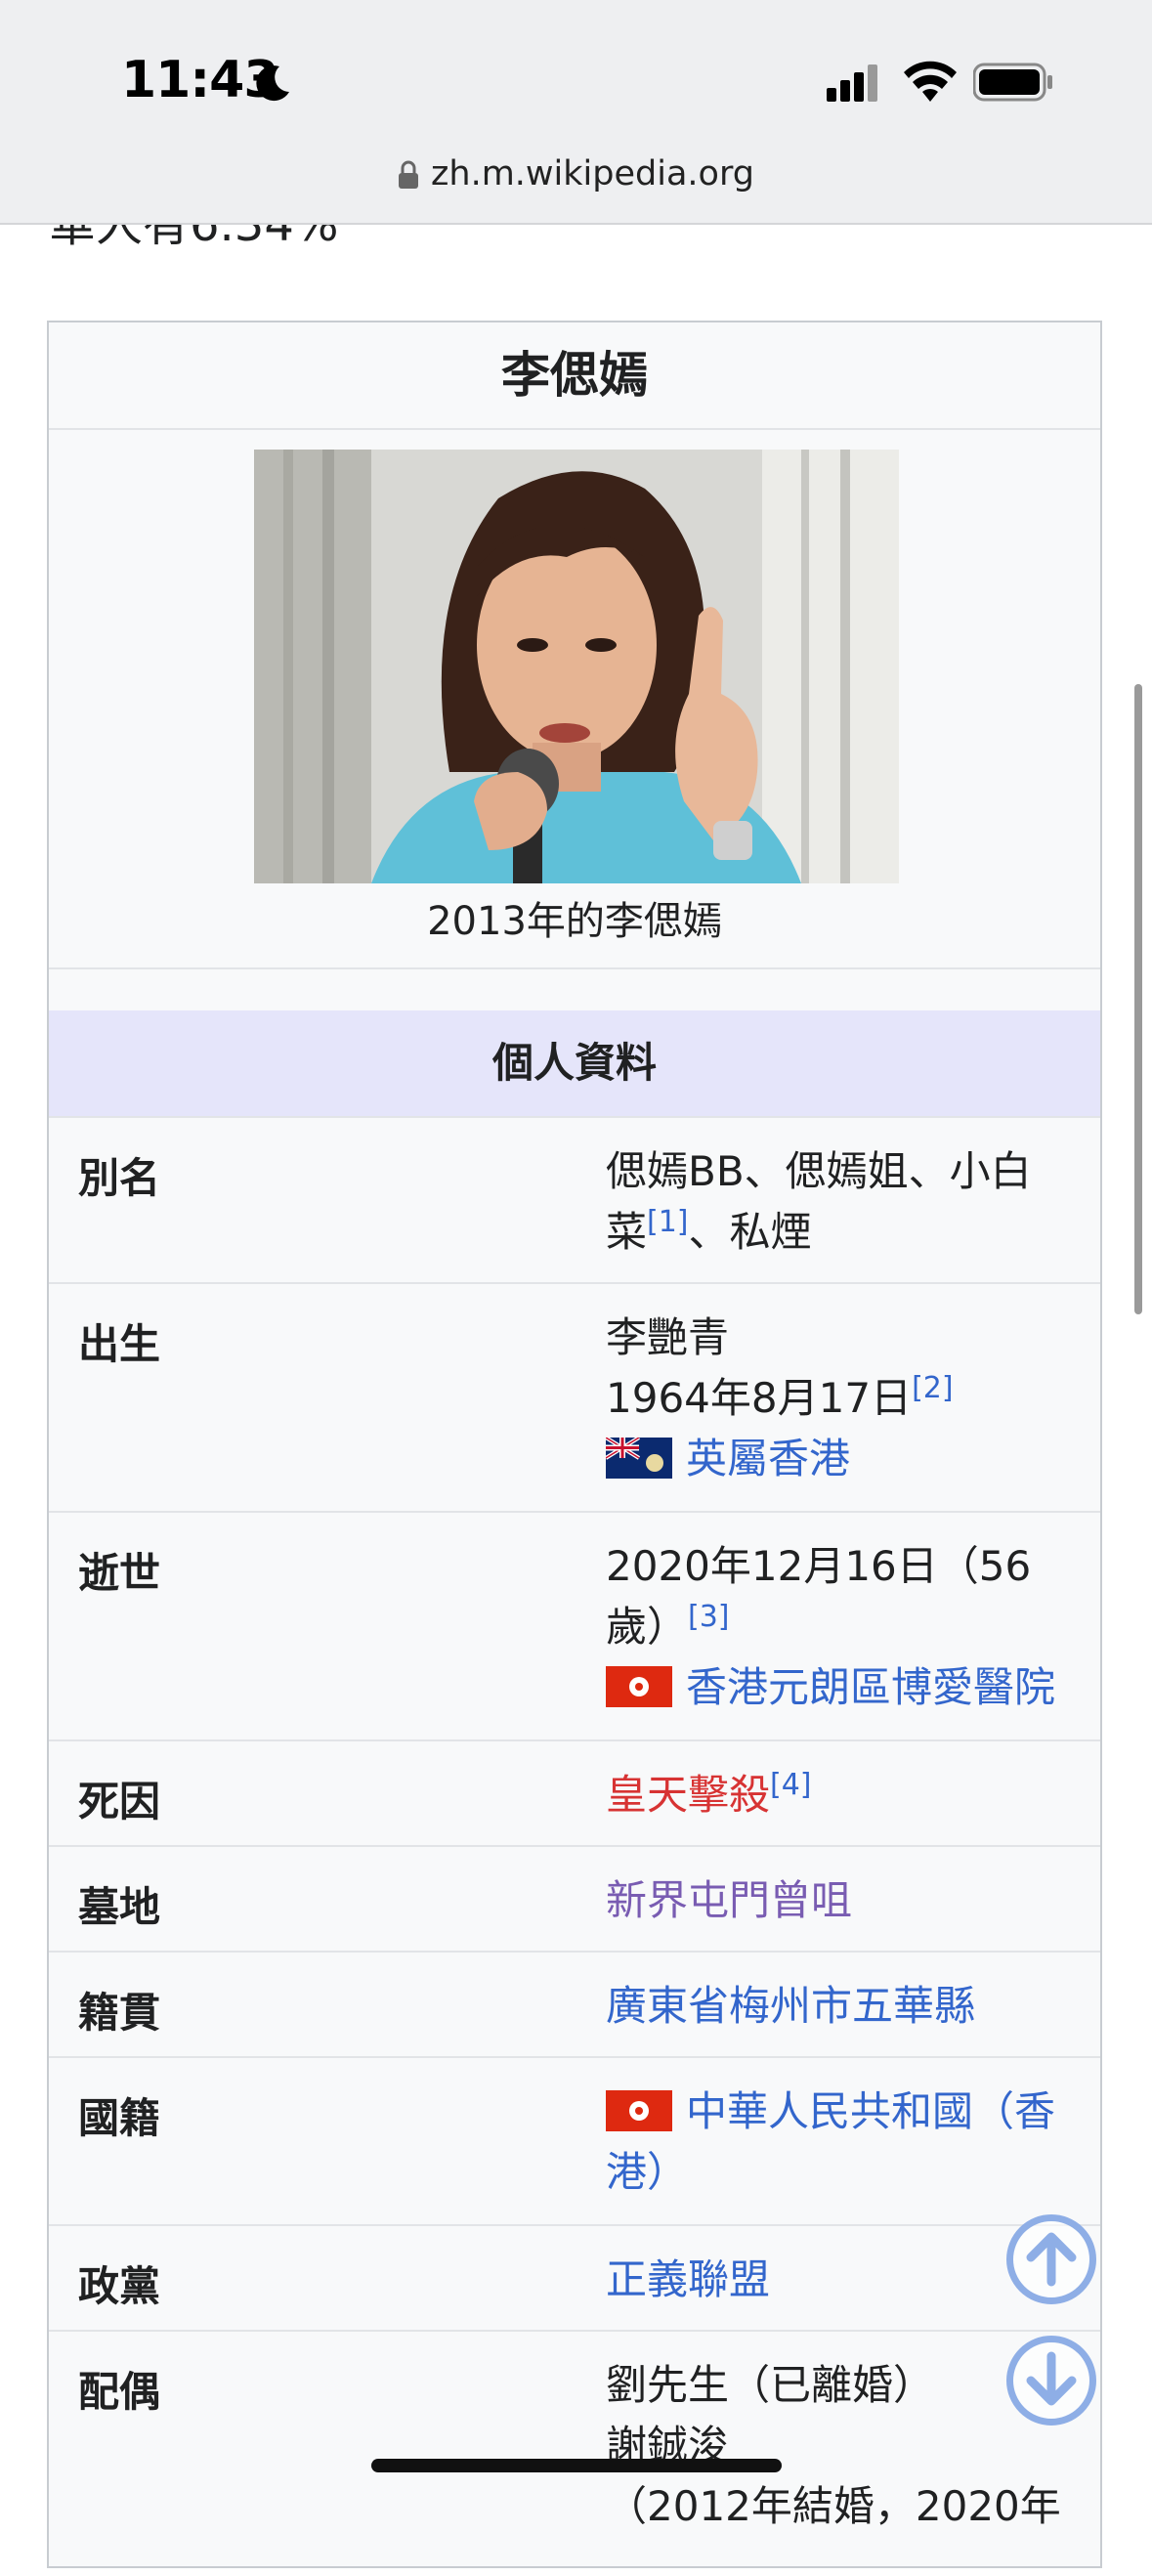 This screenshot has width=1152, height=2576. Describe the element at coordinates (576, 112) in the screenshot. I see `browser-chrome: 11:43 zh.m.wikipedia.org` at that location.